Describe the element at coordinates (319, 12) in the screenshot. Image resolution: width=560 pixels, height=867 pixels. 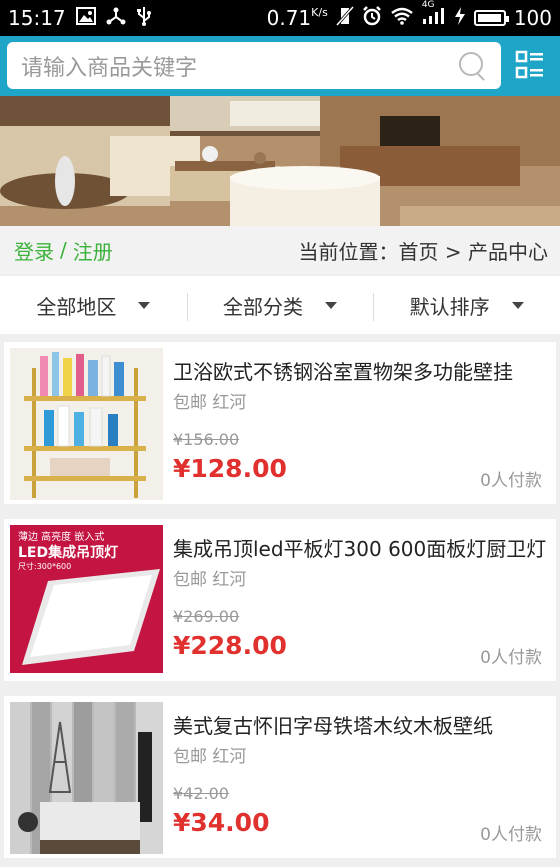
I see `speed-unit: K/s` at that location.